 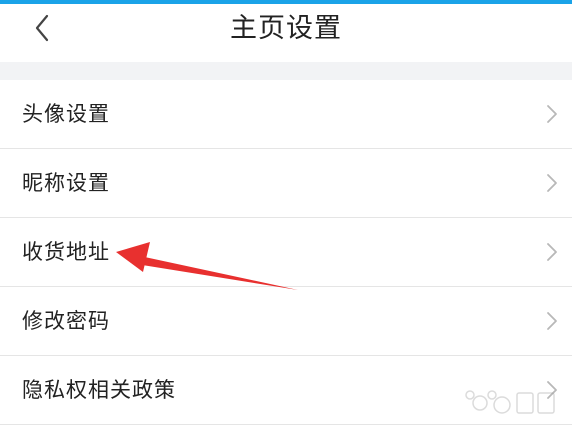 What do you see at coordinates (286, 71) in the screenshot?
I see `section-gap` at bounding box center [286, 71].